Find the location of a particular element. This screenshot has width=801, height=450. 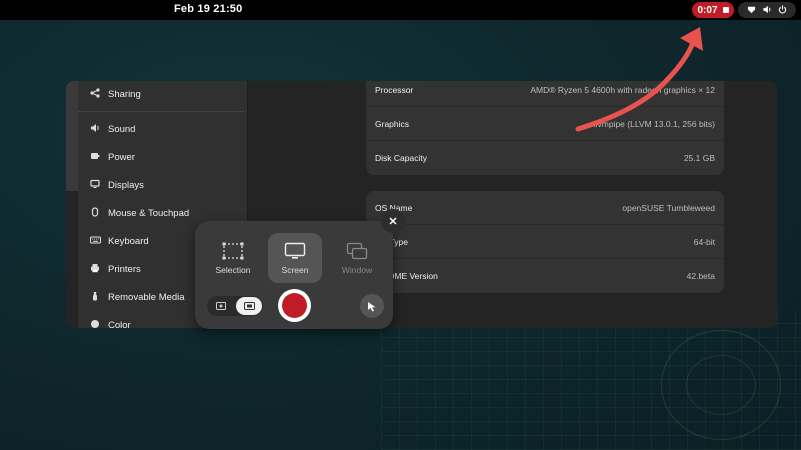

recording-time: 0:07 is located at coordinates (707, 10).